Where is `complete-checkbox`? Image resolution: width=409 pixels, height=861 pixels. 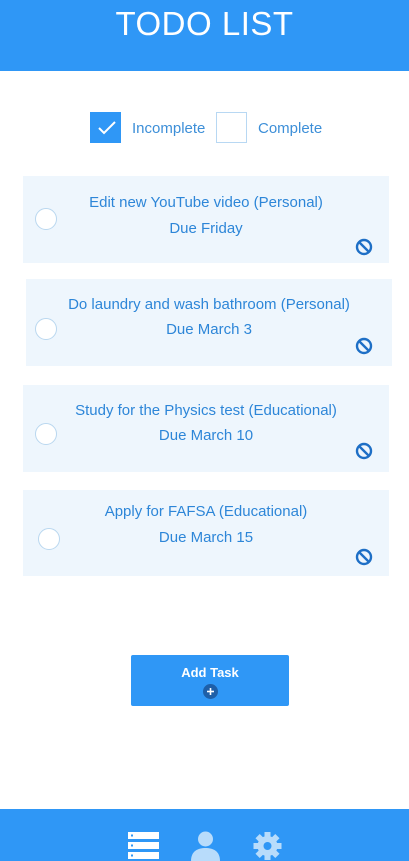 complete-checkbox is located at coordinates (231, 127).